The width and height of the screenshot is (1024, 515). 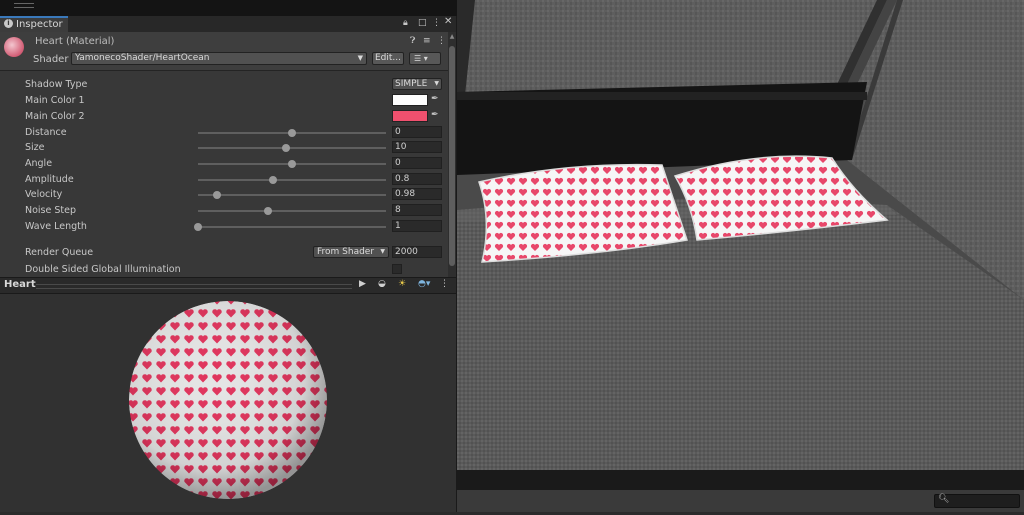 What do you see at coordinates (103, 269) in the screenshot?
I see `prop-label: Double Sided Global Illumination` at bounding box center [103, 269].